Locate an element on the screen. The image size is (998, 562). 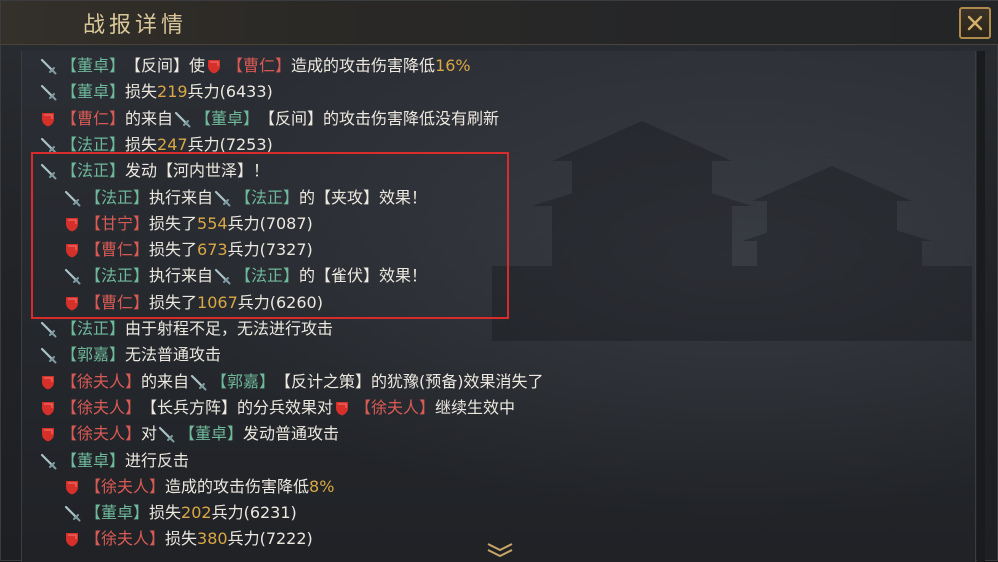
log-line: 【徐夫人】对 【董卓】 发动普通攻击 is located at coordinates (189, 434).